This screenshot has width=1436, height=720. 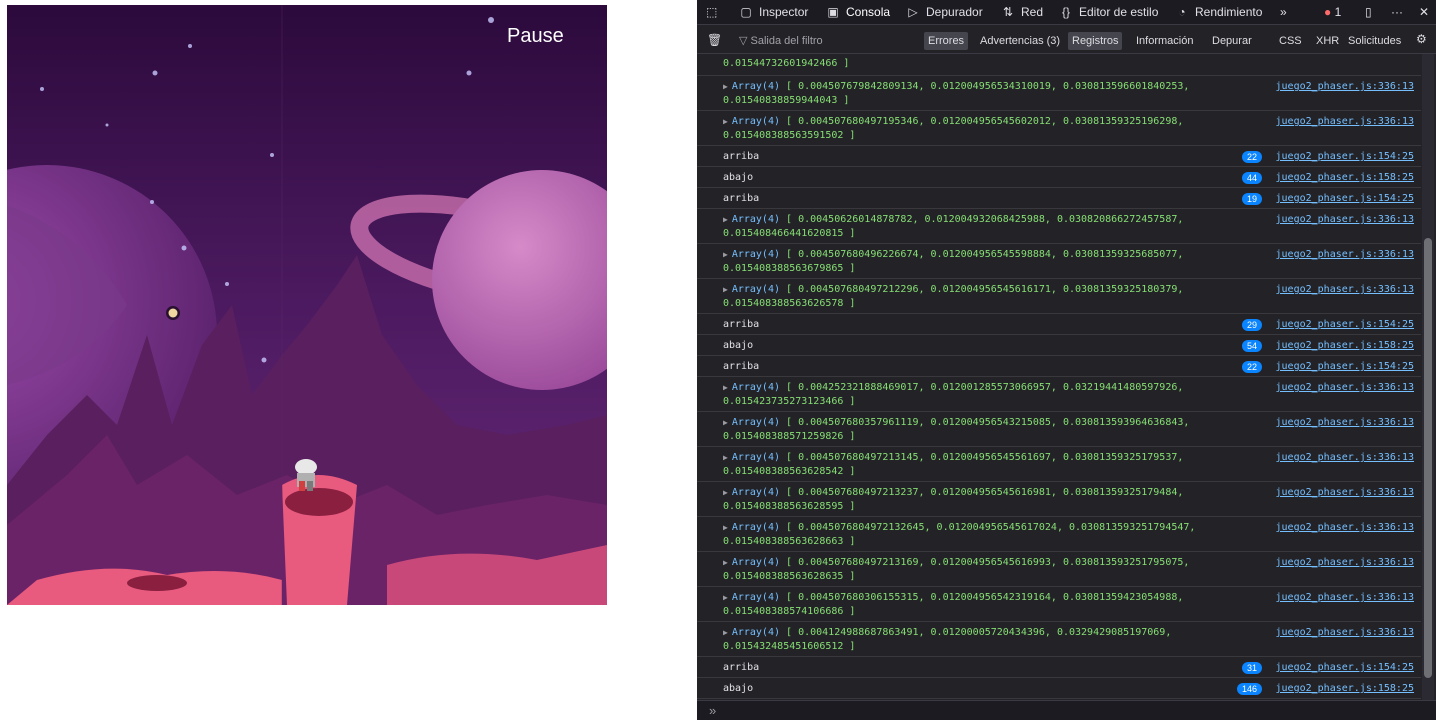 What do you see at coordinates (1059, 688) in the screenshot?
I see `log-row: abajo 146 juego2_phaser.js:158:25` at bounding box center [1059, 688].